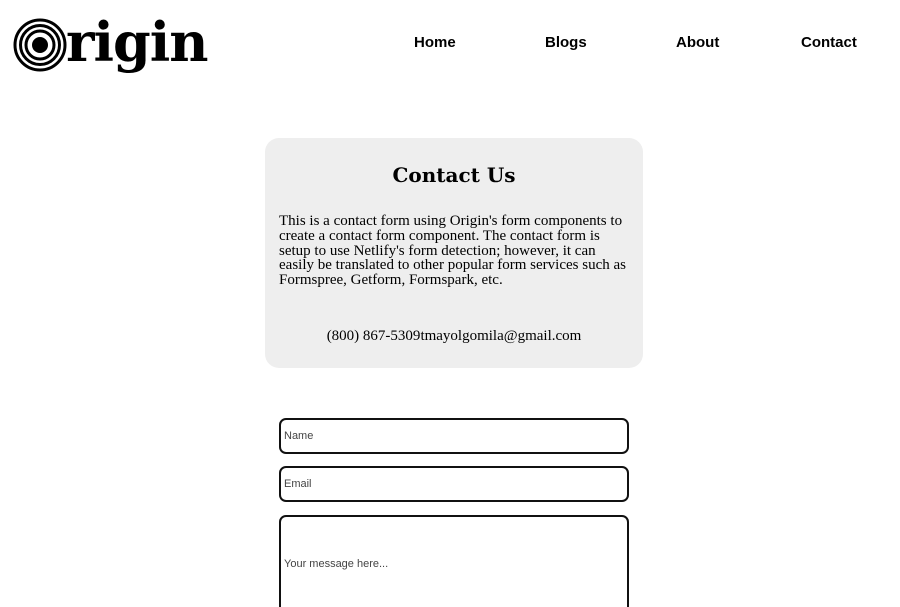 The width and height of the screenshot is (900, 607). Describe the element at coordinates (454, 561) in the screenshot. I see `message-textarea` at that location.